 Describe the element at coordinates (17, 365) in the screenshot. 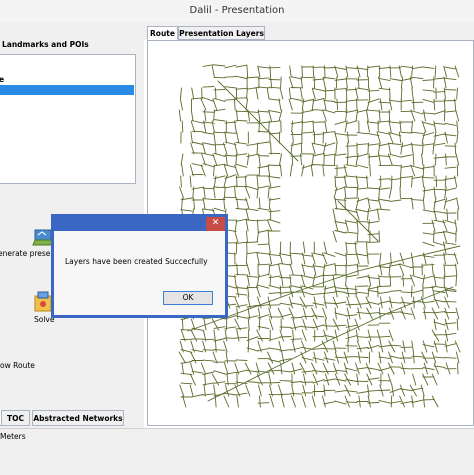

I see `show-route-label: ow Route` at that location.